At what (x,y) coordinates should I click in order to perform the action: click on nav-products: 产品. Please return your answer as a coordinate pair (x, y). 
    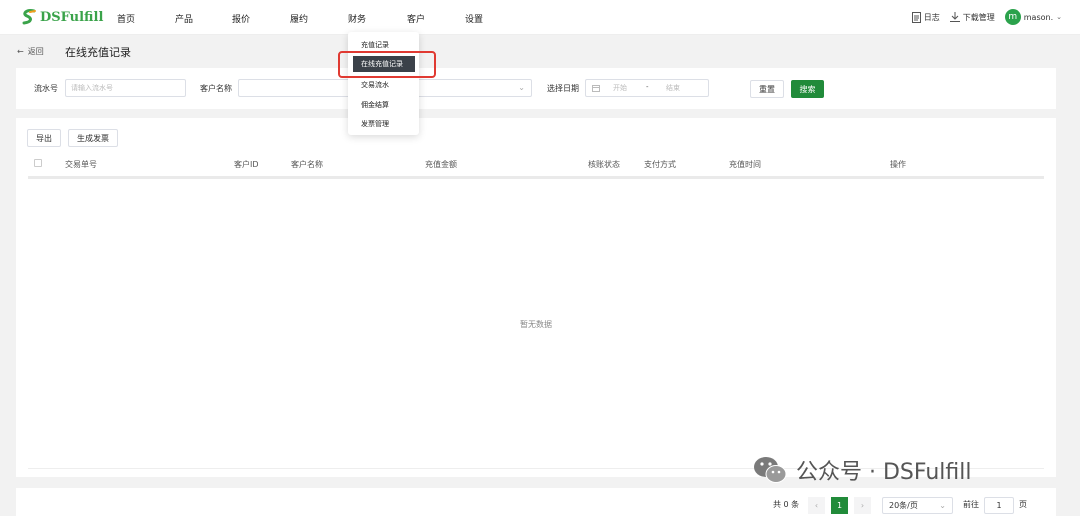
    Looking at the image, I should click on (184, 18).